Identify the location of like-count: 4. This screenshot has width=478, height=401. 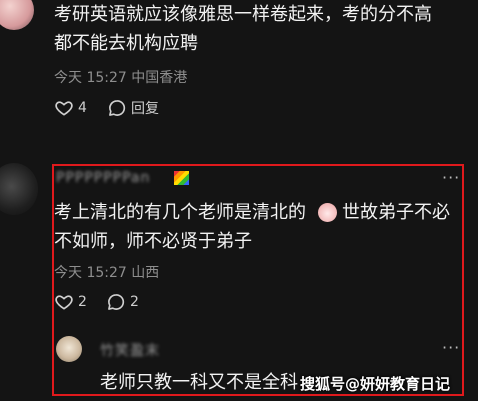
(82, 108).